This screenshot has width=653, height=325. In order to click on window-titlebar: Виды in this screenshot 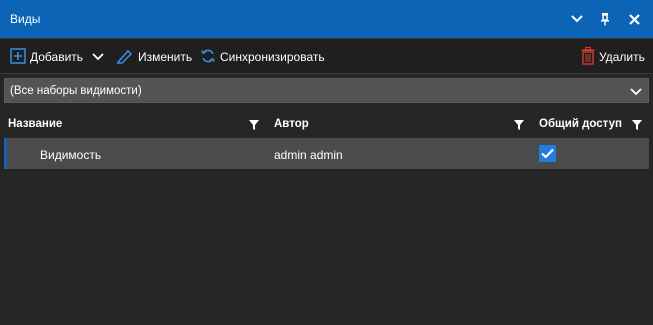, I will do `click(326, 19)`.